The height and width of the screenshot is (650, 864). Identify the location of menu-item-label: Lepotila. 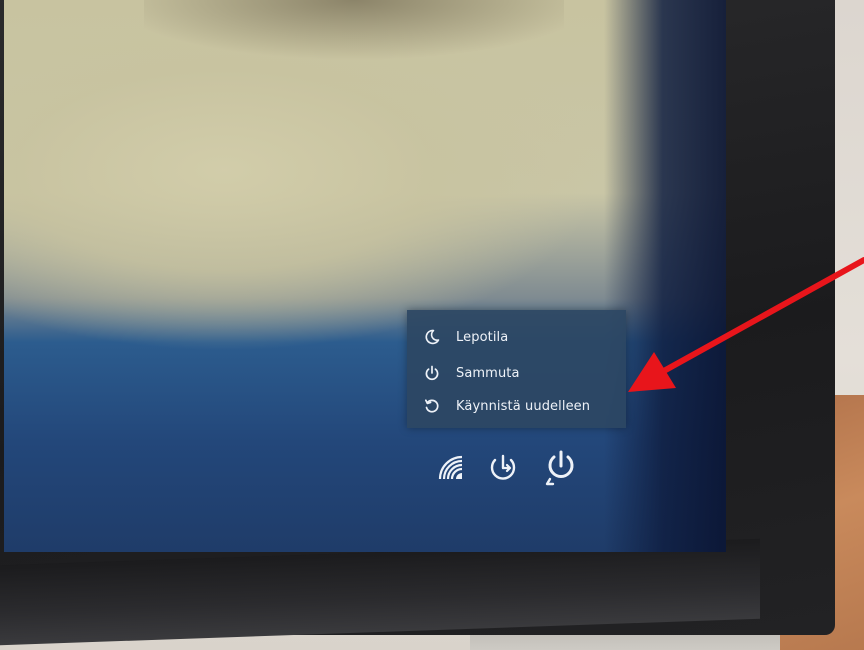
(482, 337).